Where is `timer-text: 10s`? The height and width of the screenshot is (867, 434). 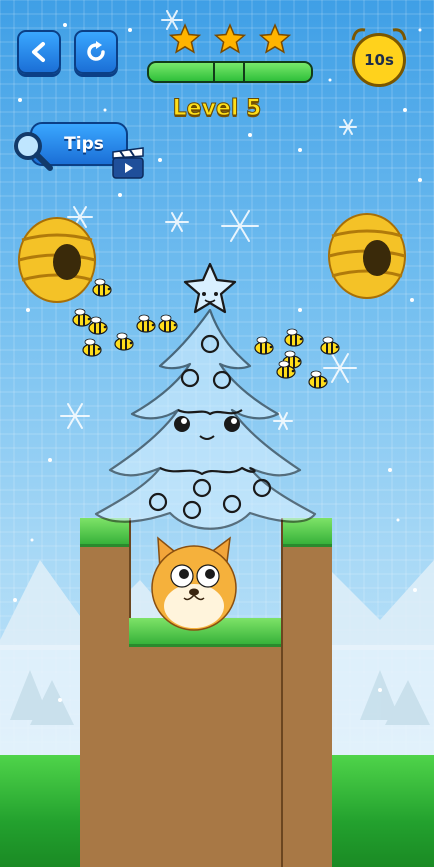
timer-text: 10s is located at coordinates (379, 60).